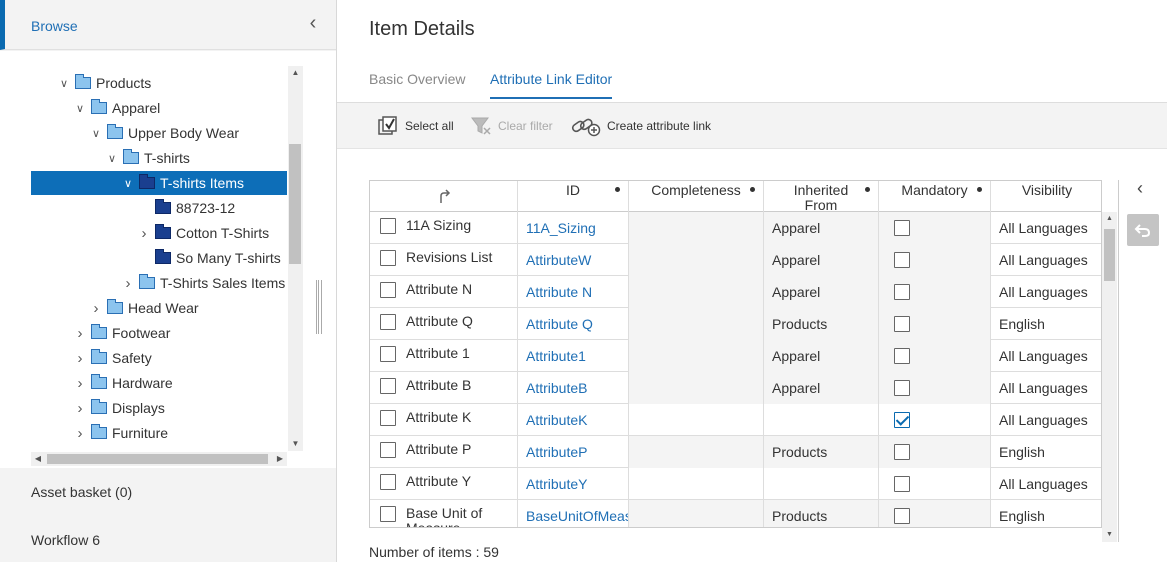 The height and width of the screenshot is (562, 1167). I want to click on tree-horizontal-scrollbar: ◀ ▶, so click(159, 459).